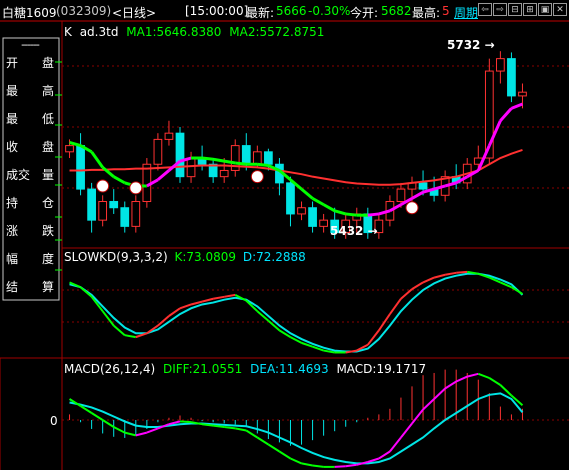 This screenshot has height=470, width=569. Describe the element at coordinates (296, 428) in the screenshot. I see `macd-dea-line` at that location.